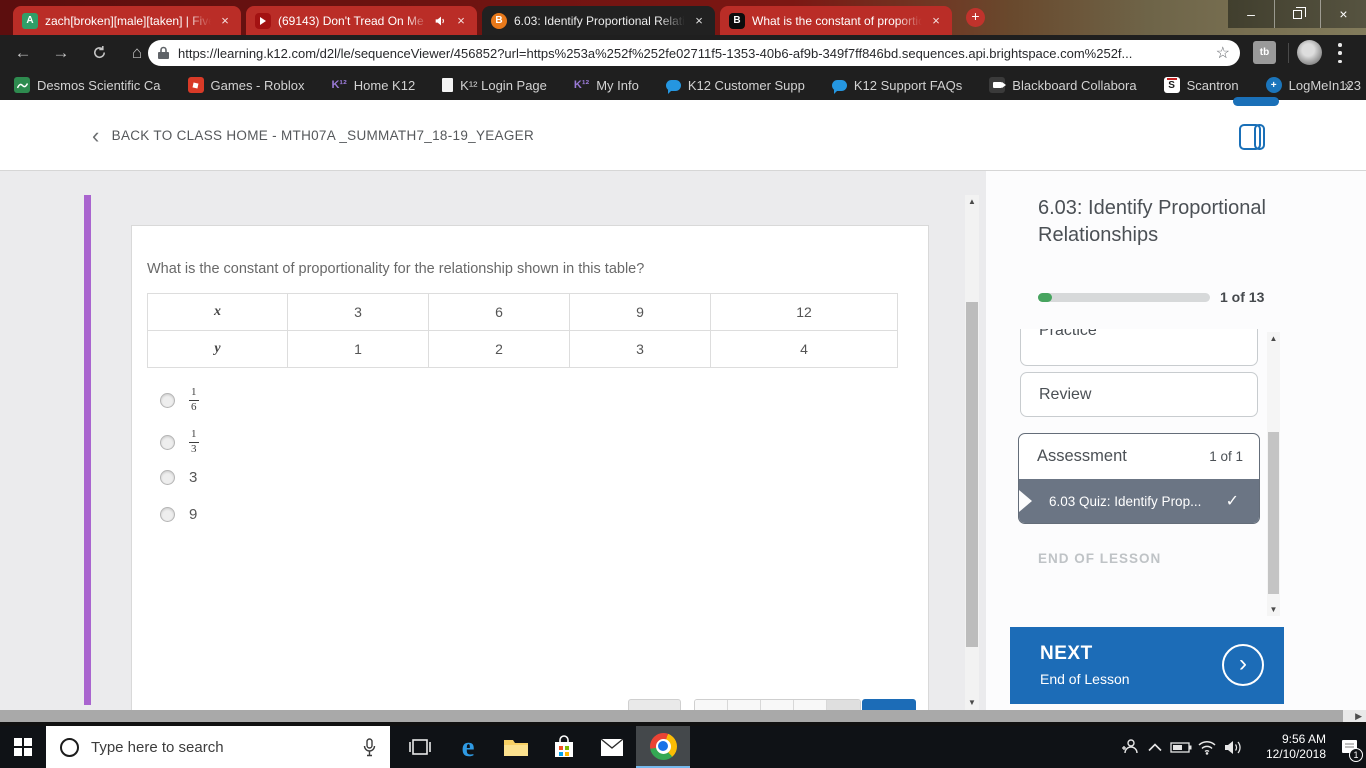  I want to click on bookmark-star-icon: ☆, so click(1223, 53).